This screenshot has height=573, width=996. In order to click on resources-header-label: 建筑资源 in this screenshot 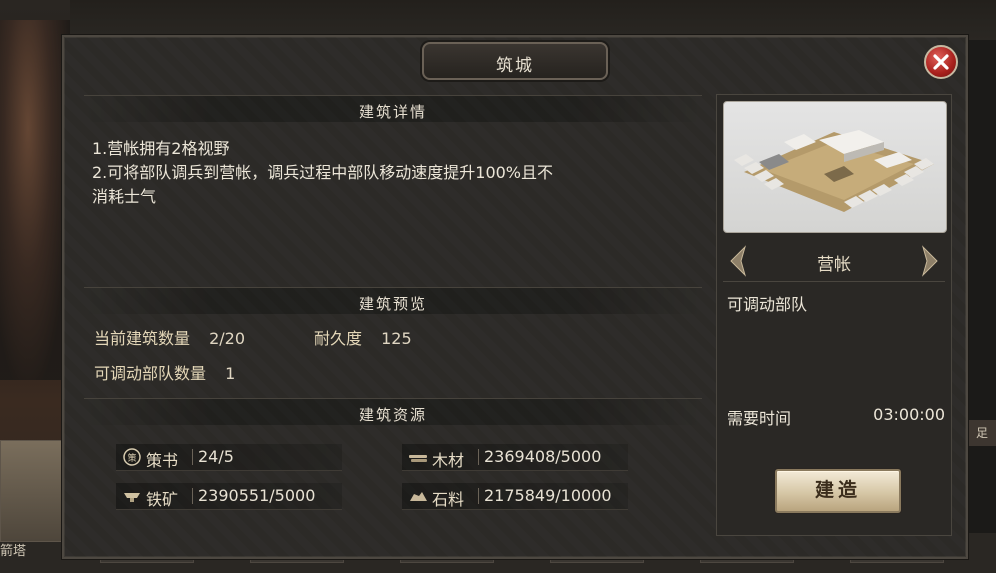, I will do `click(392, 415)`.